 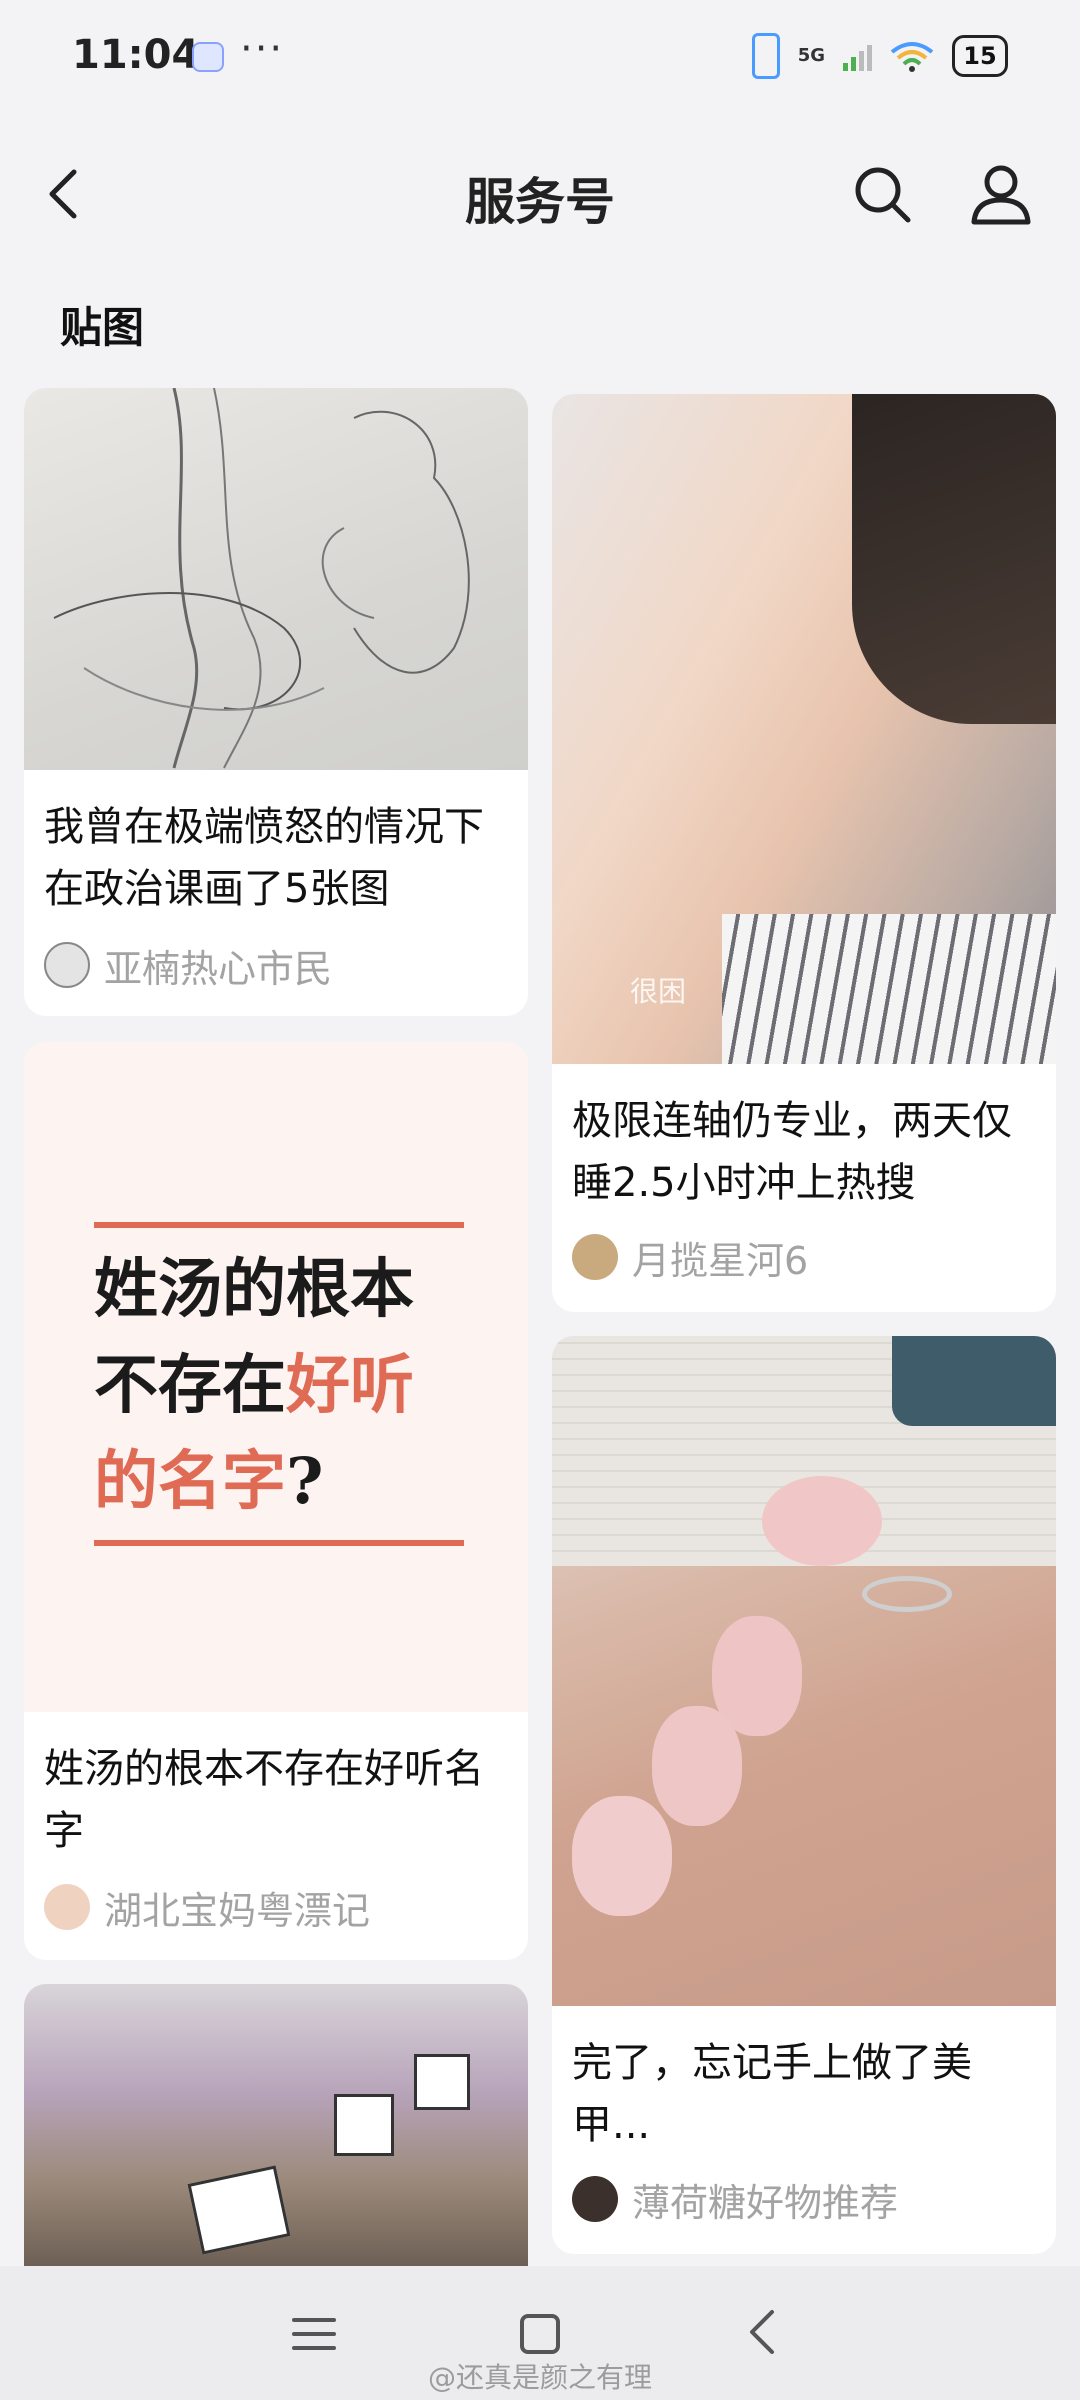 I want to click on post-author: 亚楠热心市民, so click(x=188, y=965).